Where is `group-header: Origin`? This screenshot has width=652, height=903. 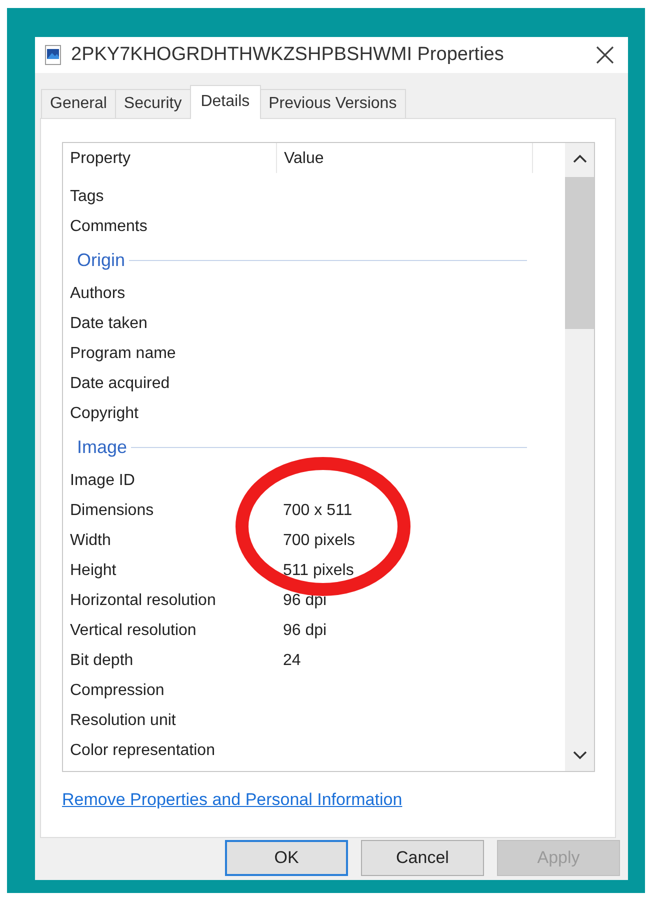 group-header: Origin is located at coordinates (101, 260).